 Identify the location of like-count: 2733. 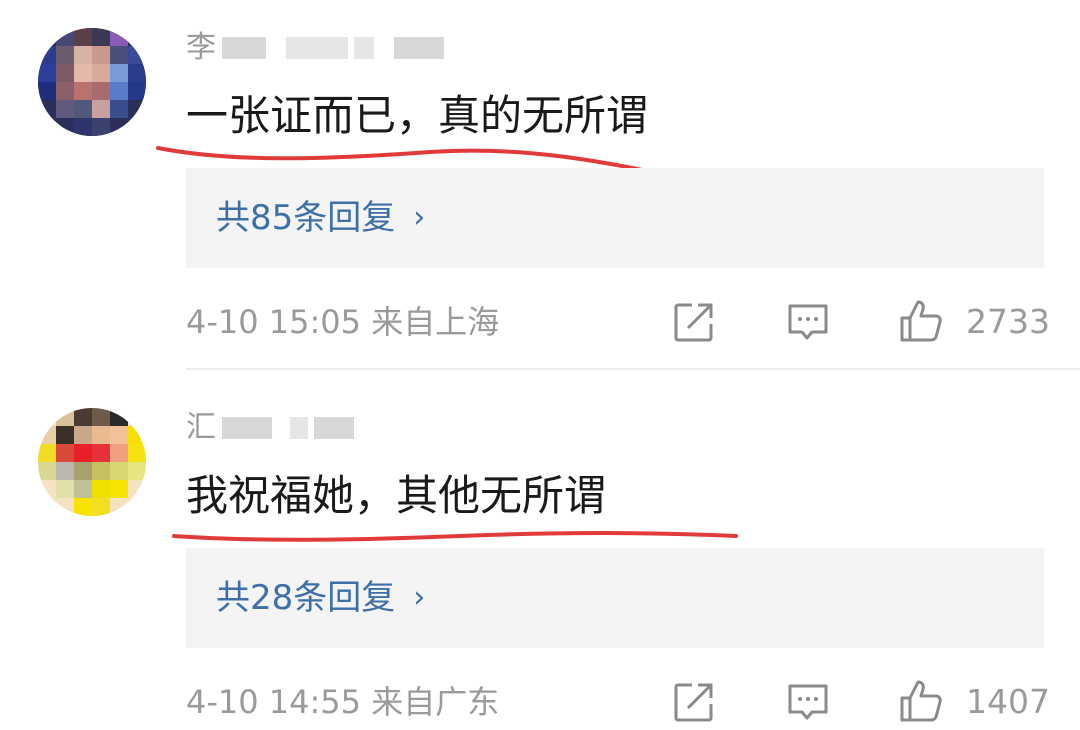
(1008, 321).